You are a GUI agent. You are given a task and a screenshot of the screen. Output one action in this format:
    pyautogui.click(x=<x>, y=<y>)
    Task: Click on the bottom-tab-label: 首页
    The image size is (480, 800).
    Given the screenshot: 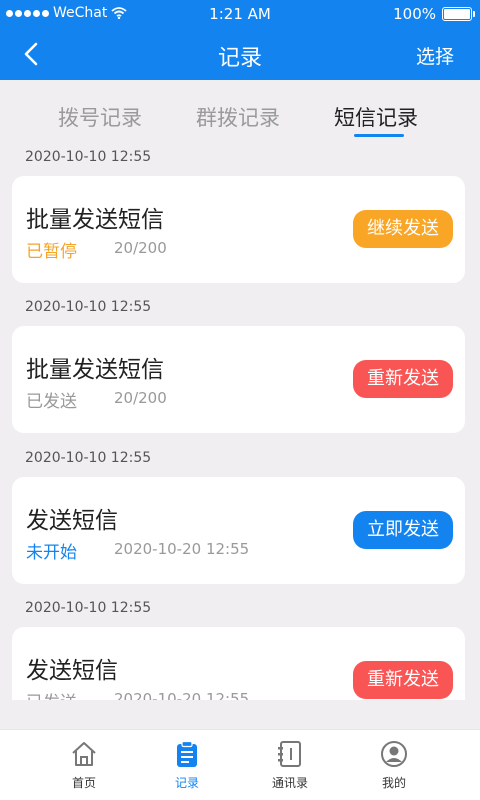 What is the action you would take?
    pyautogui.click(x=83, y=783)
    